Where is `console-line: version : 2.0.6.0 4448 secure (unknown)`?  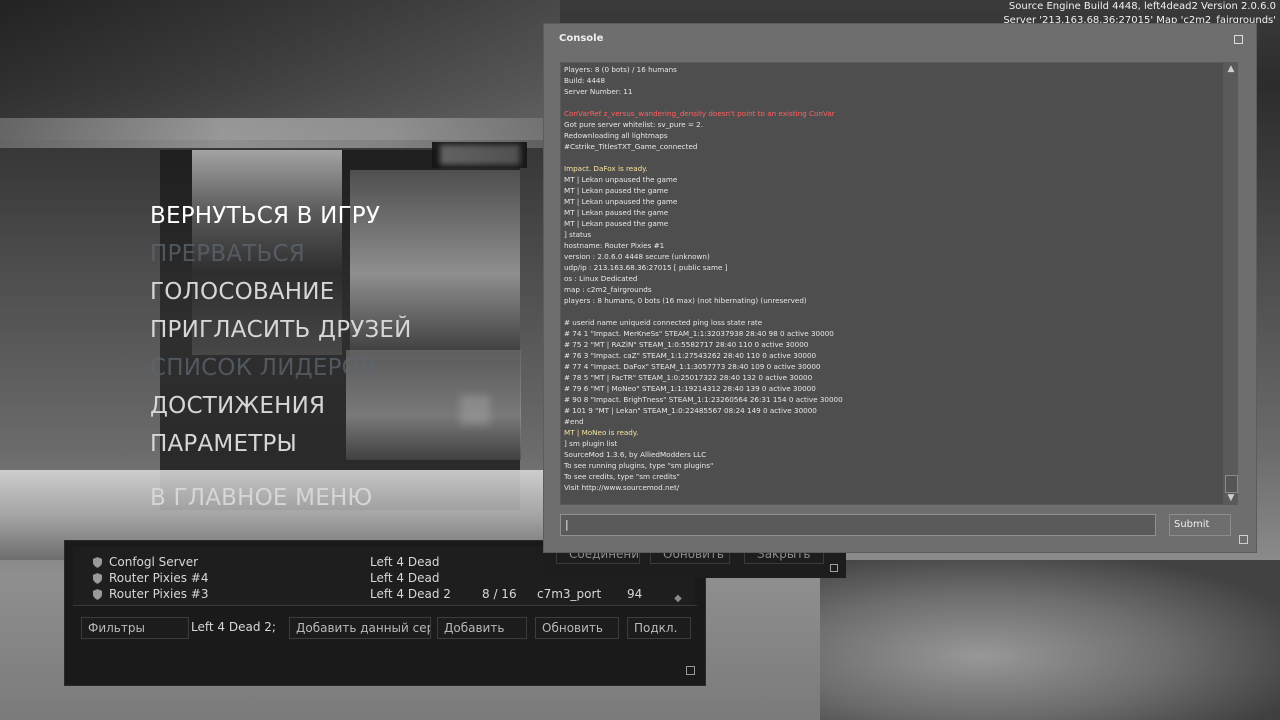 console-line: version : 2.0.6.0 4448 secure (unknown) is located at coordinates (637, 256).